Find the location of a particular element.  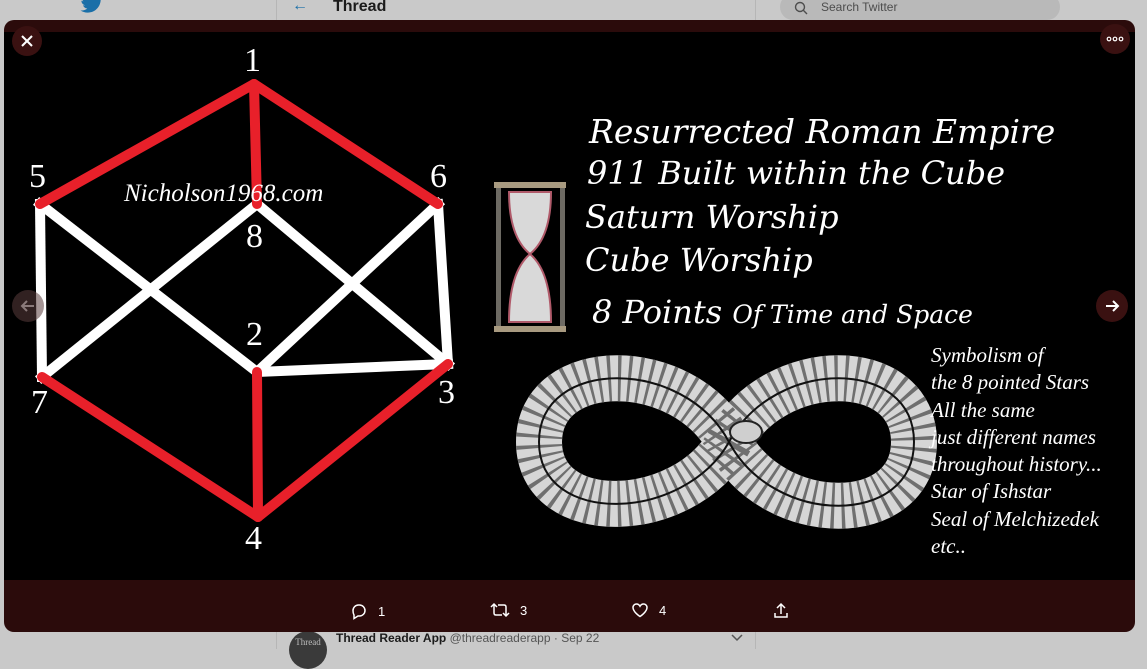

arrow-right-icon is located at coordinates (1113, 306).